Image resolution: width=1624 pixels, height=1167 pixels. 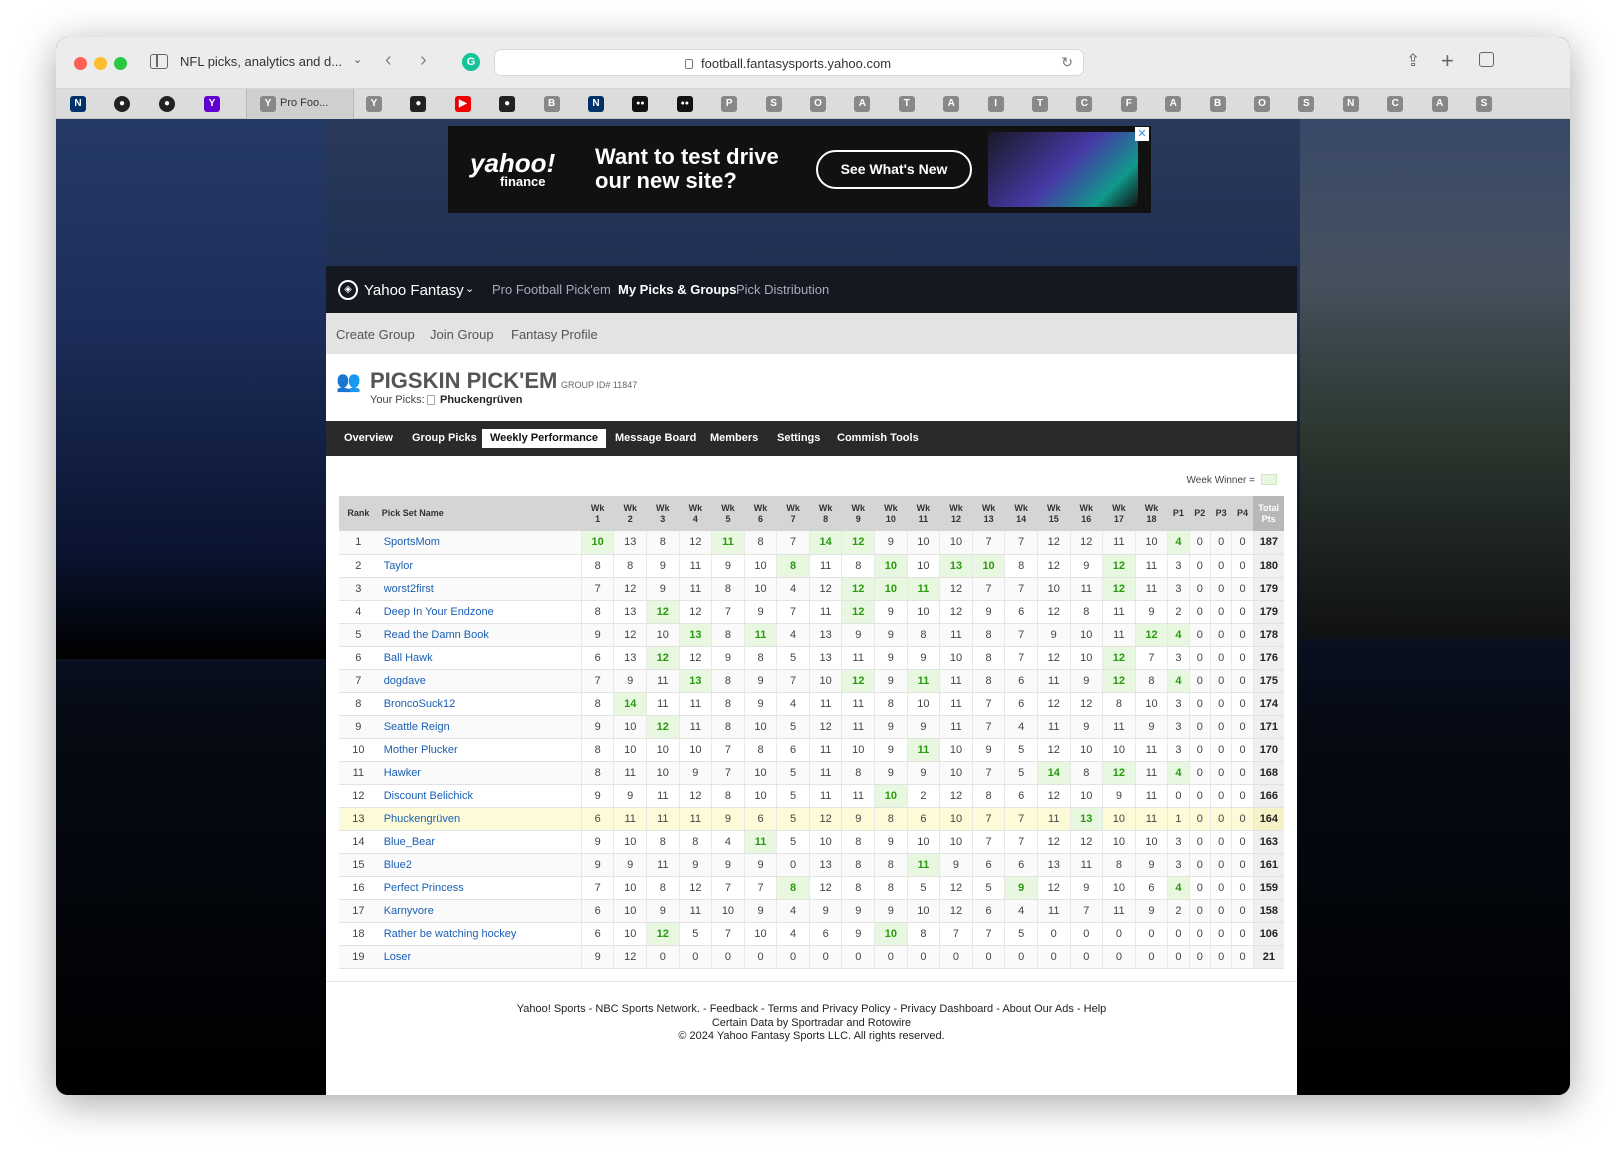 What do you see at coordinates (988, 513) in the screenshot?
I see `column-header: Wk 13` at bounding box center [988, 513].